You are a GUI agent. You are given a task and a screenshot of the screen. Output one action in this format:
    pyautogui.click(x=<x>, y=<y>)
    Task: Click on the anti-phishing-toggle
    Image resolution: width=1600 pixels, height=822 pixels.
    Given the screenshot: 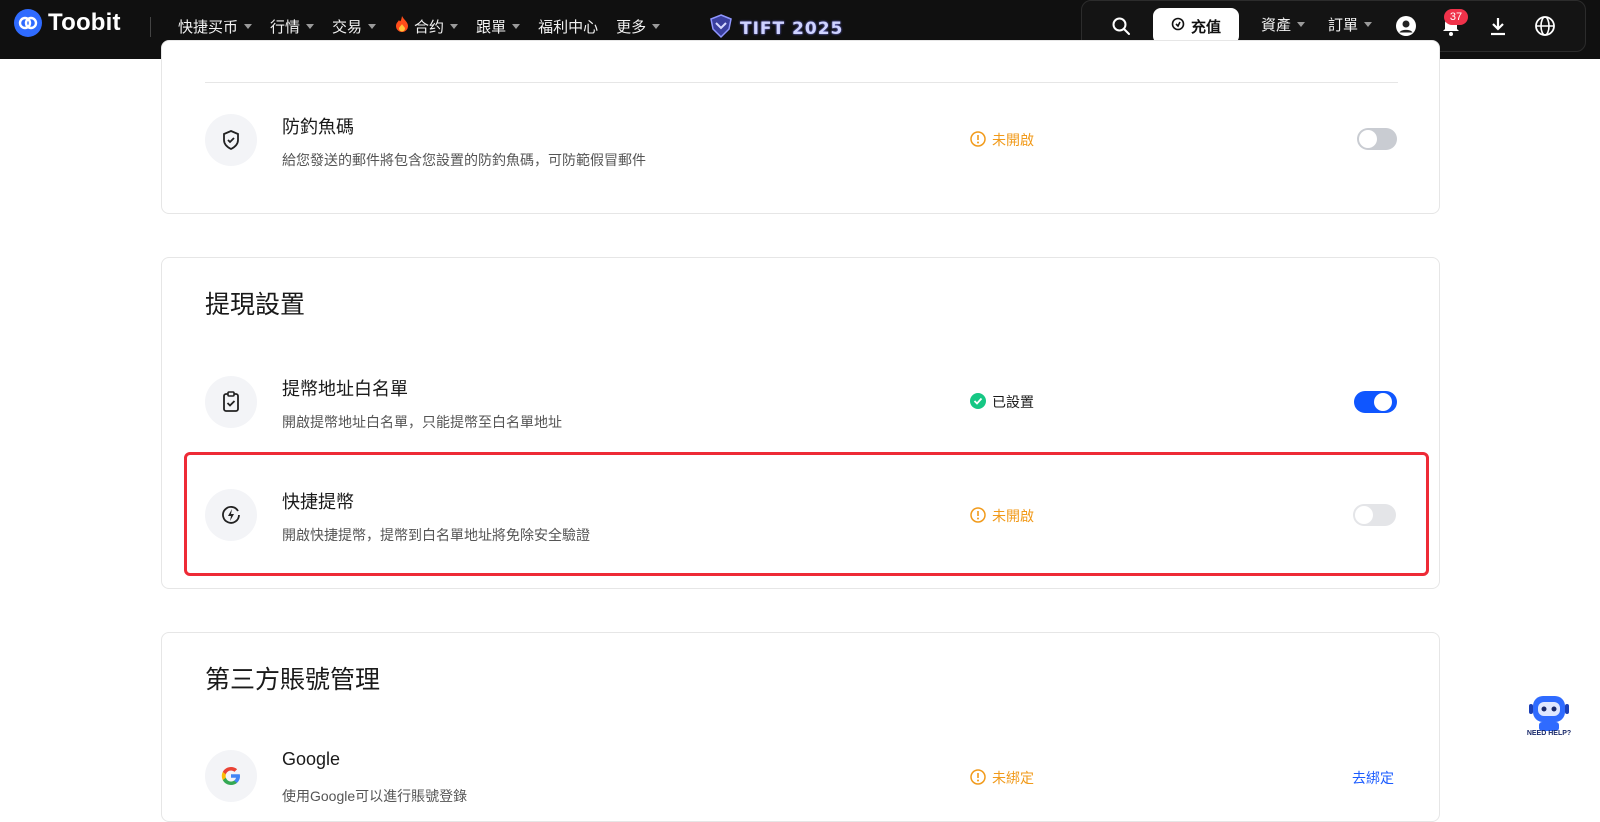 What is the action you would take?
    pyautogui.click(x=1377, y=139)
    